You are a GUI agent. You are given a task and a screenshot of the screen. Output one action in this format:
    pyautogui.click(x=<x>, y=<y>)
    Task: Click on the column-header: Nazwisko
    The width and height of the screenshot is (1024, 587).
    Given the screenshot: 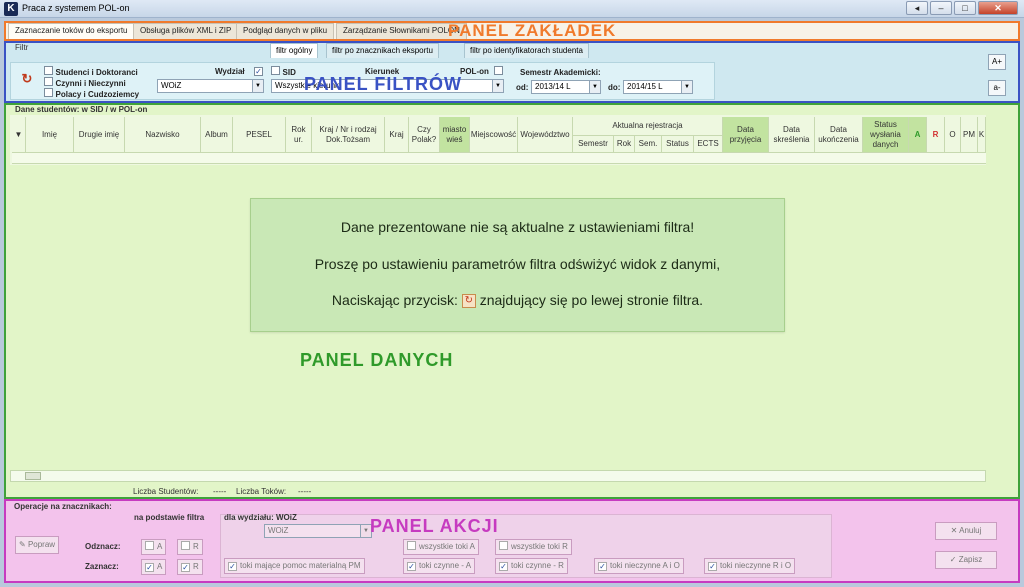 What is the action you would take?
    pyautogui.click(x=163, y=135)
    